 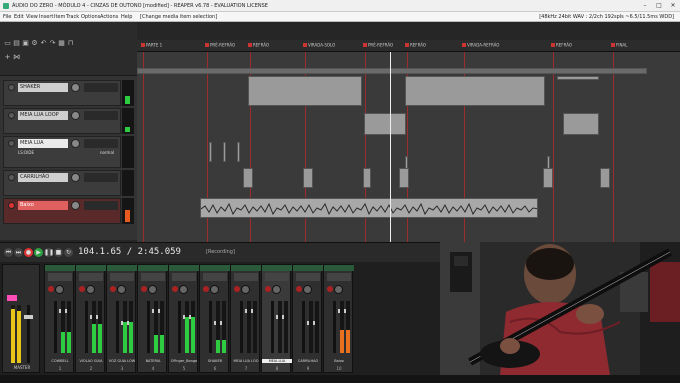 I want to click on menu-item: Item, so click(x=59, y=17).